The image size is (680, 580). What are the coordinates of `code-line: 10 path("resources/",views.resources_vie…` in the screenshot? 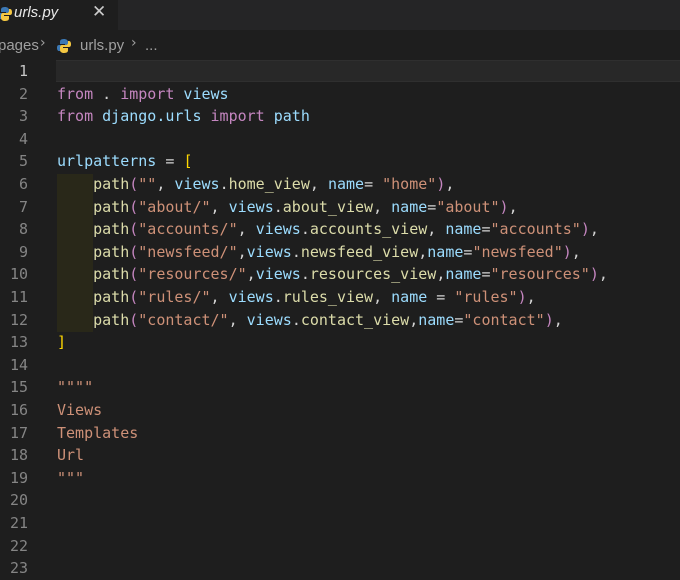 It's located at (340, 274).